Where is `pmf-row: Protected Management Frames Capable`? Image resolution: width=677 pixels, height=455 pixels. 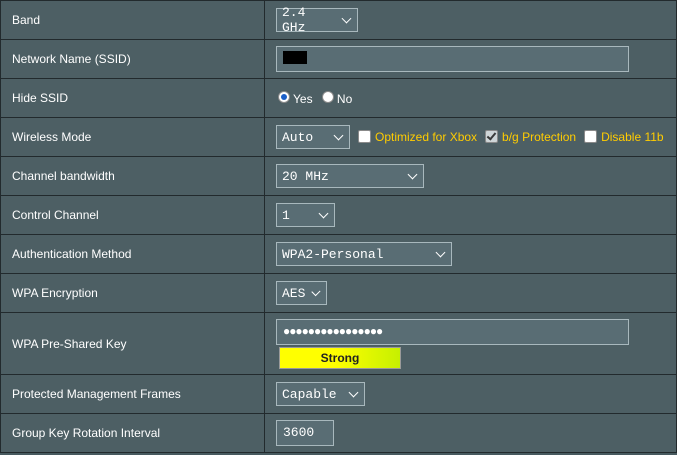
pmf-row: Protected Management Frames Capable is located at coordinates (338, 394).